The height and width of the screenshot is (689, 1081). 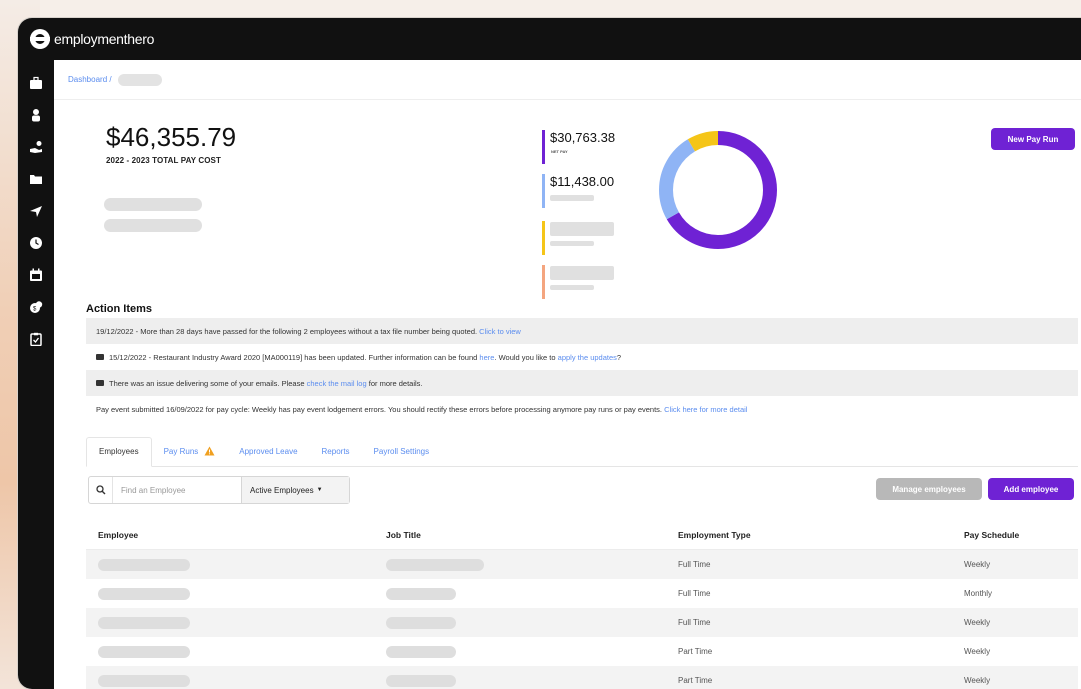 What do you see at coordinates (36, 339) in the screenshot?
I see `clipboard-icon` at bounding box center [36, 339].